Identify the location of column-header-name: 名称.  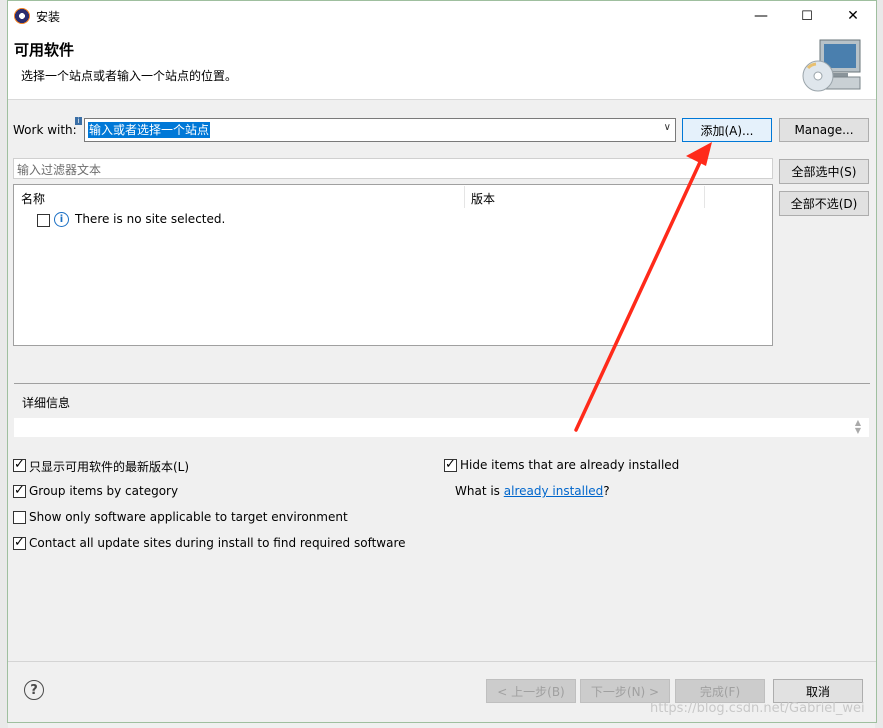
(33, 198).